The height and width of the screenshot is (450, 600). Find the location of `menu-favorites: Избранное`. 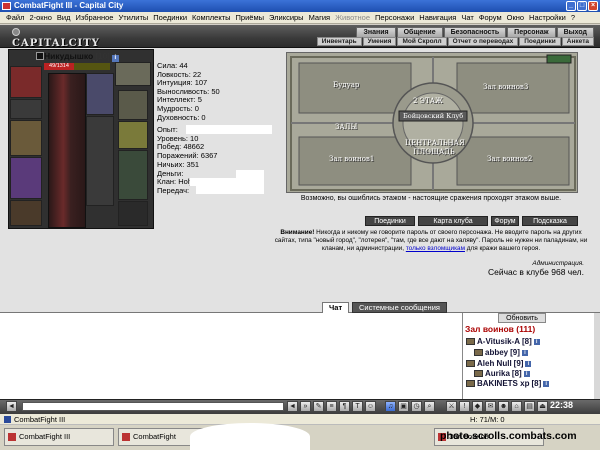

menu-favorites: Избранное is located at coordinates (94, 17).